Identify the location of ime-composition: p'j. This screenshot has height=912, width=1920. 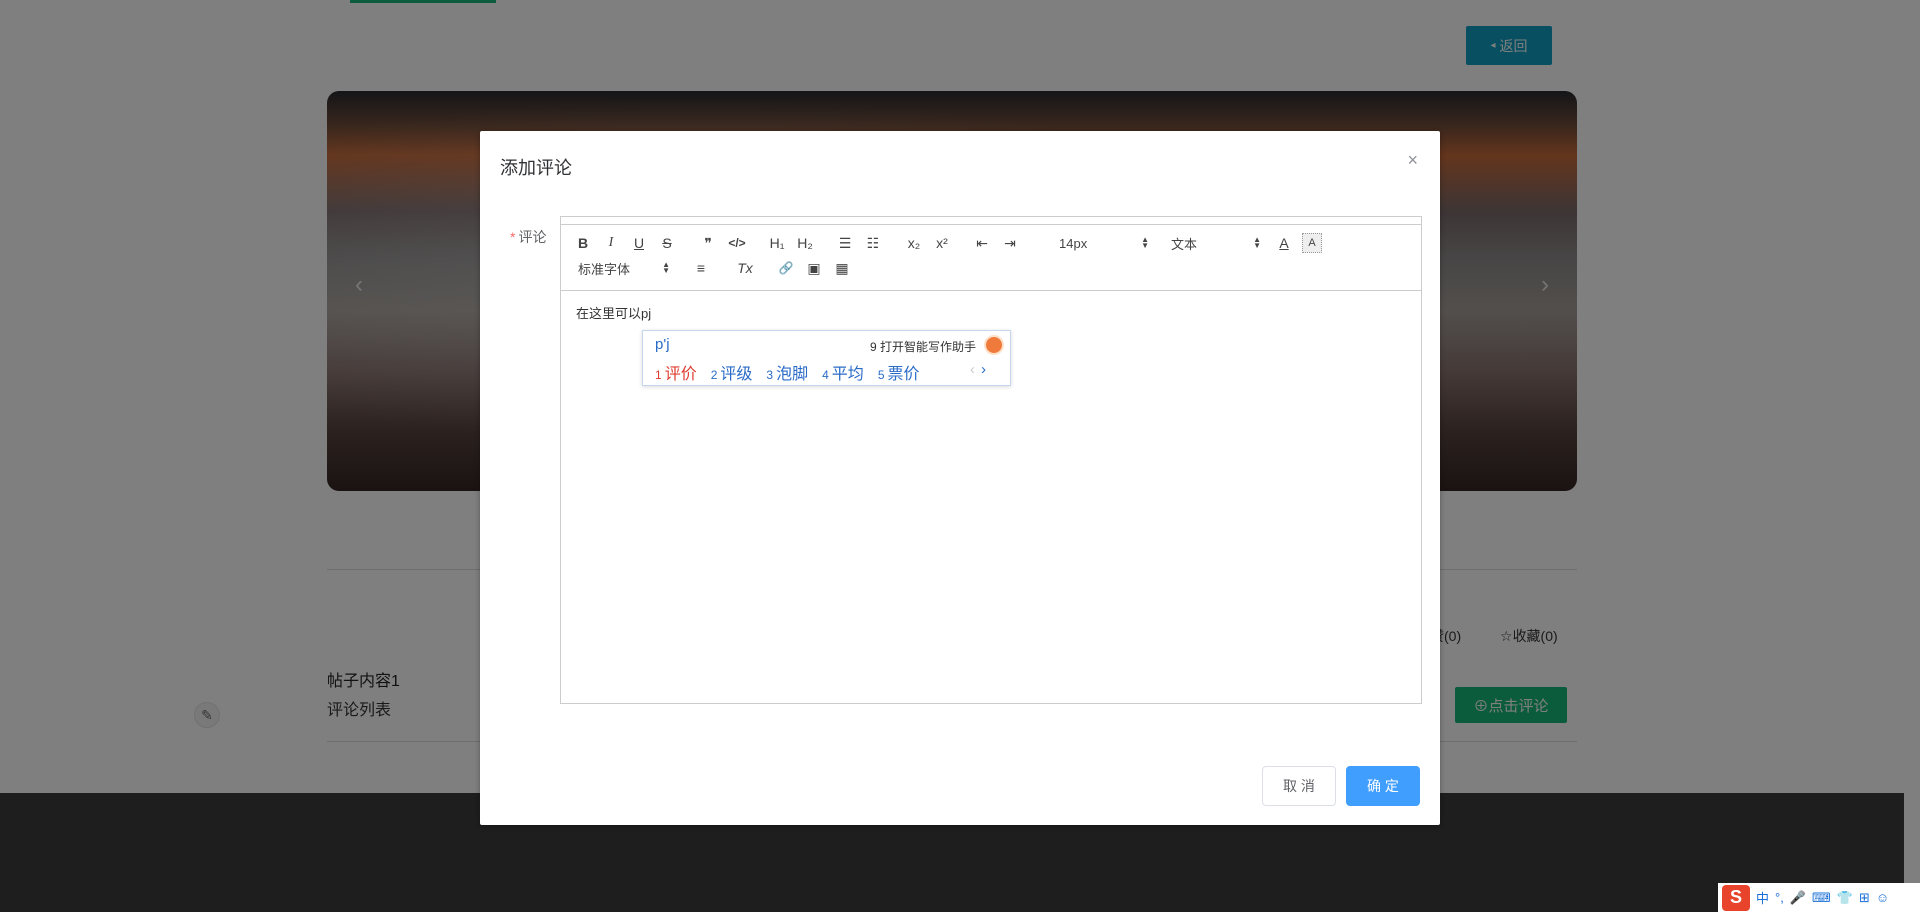
(662, 344).